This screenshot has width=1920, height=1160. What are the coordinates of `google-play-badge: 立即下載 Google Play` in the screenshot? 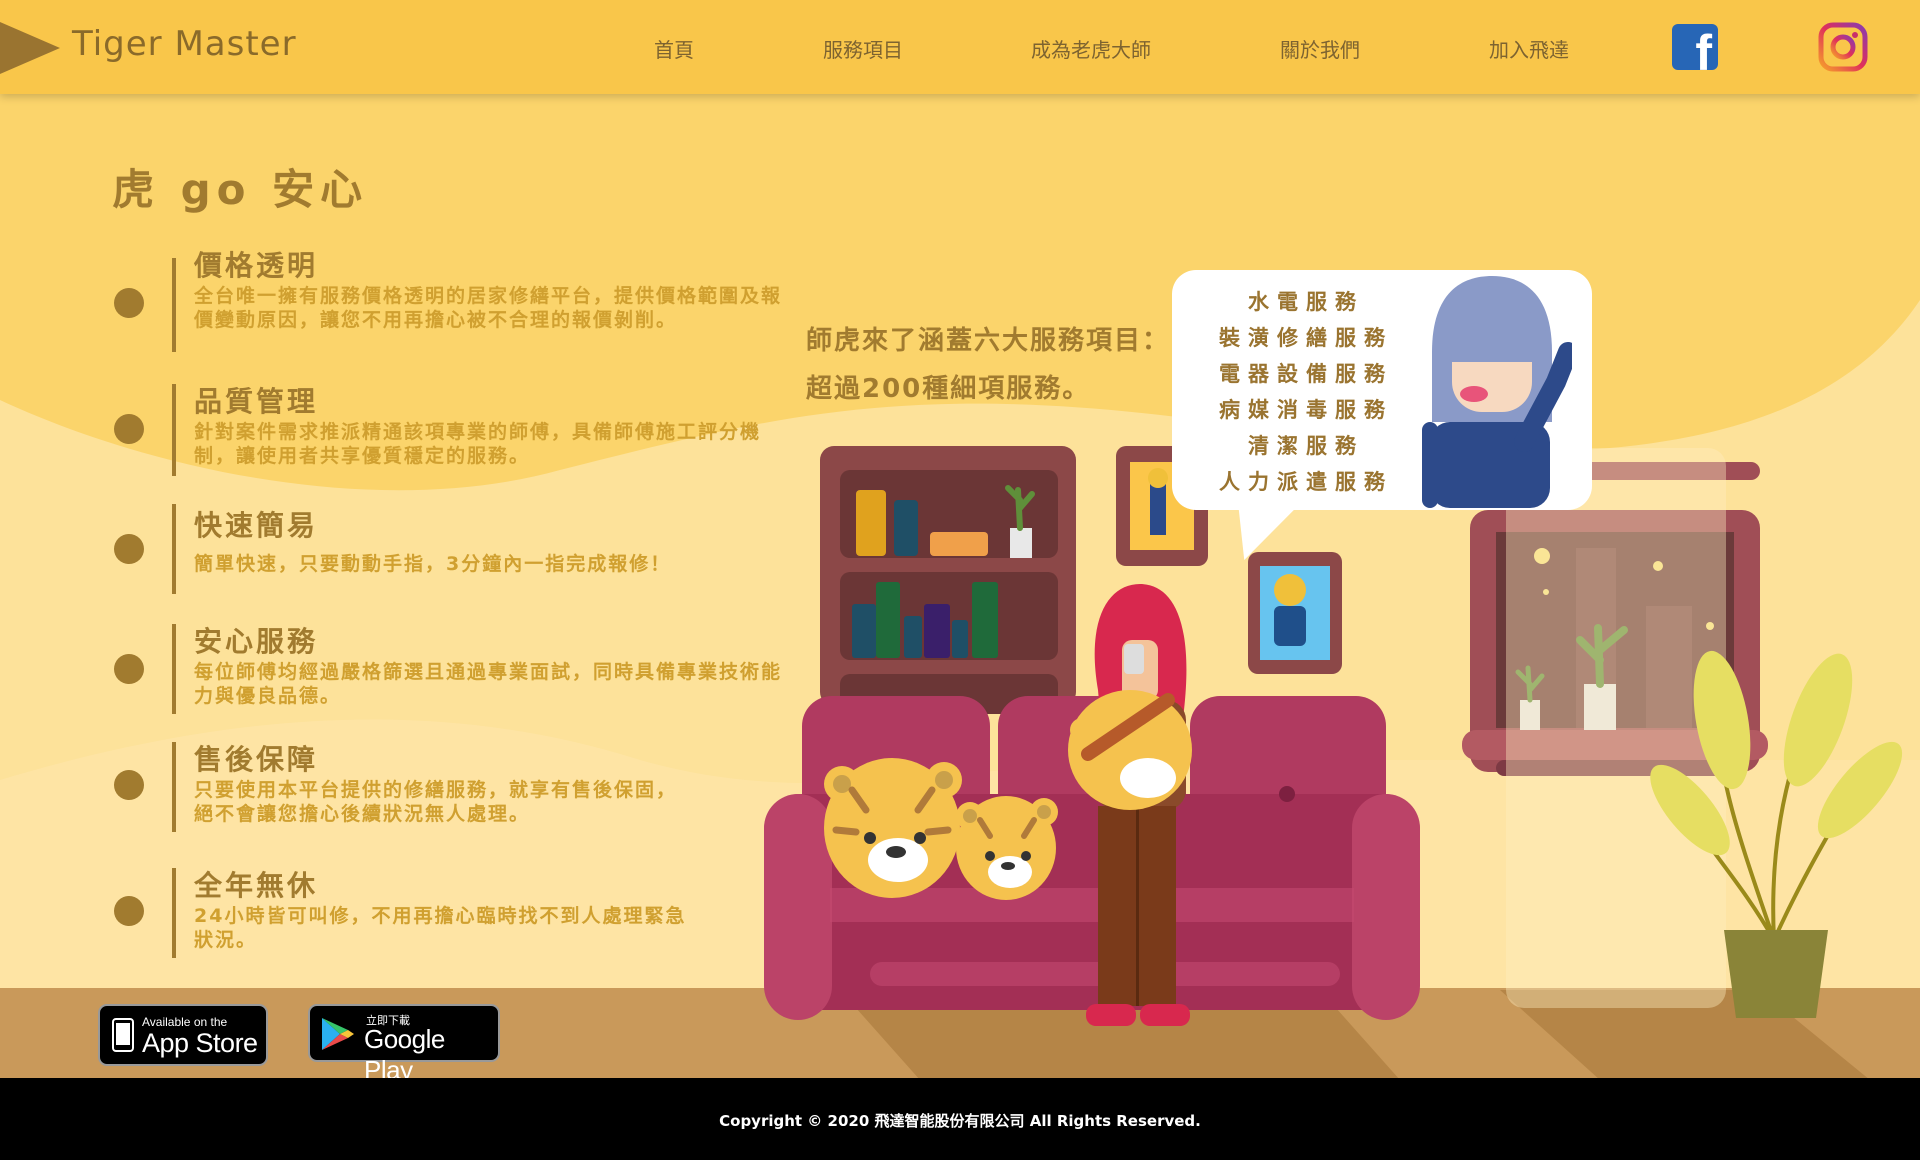 It's located at (404, 1044).